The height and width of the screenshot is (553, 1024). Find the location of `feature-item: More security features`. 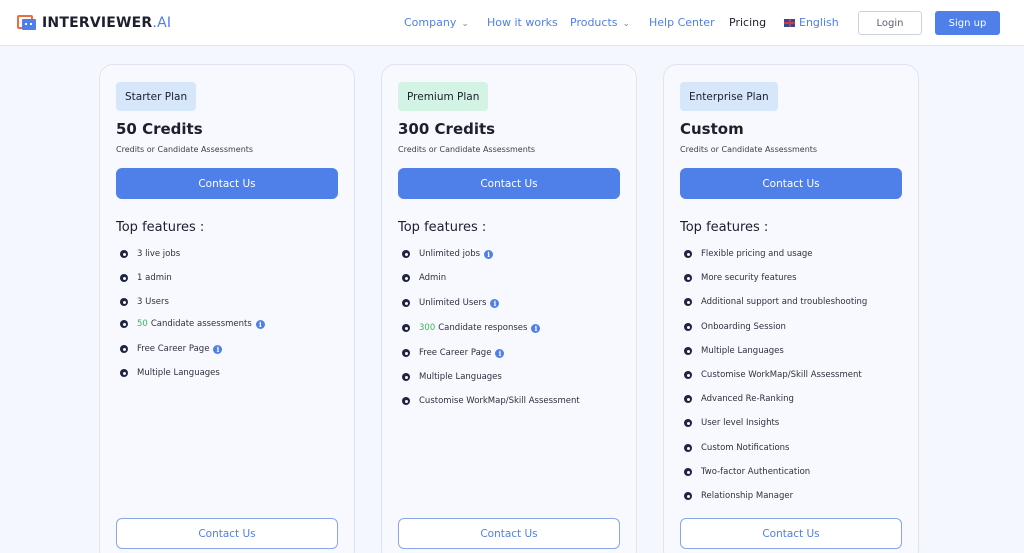

feature-item: More security features is located at coordinates (740, 278).